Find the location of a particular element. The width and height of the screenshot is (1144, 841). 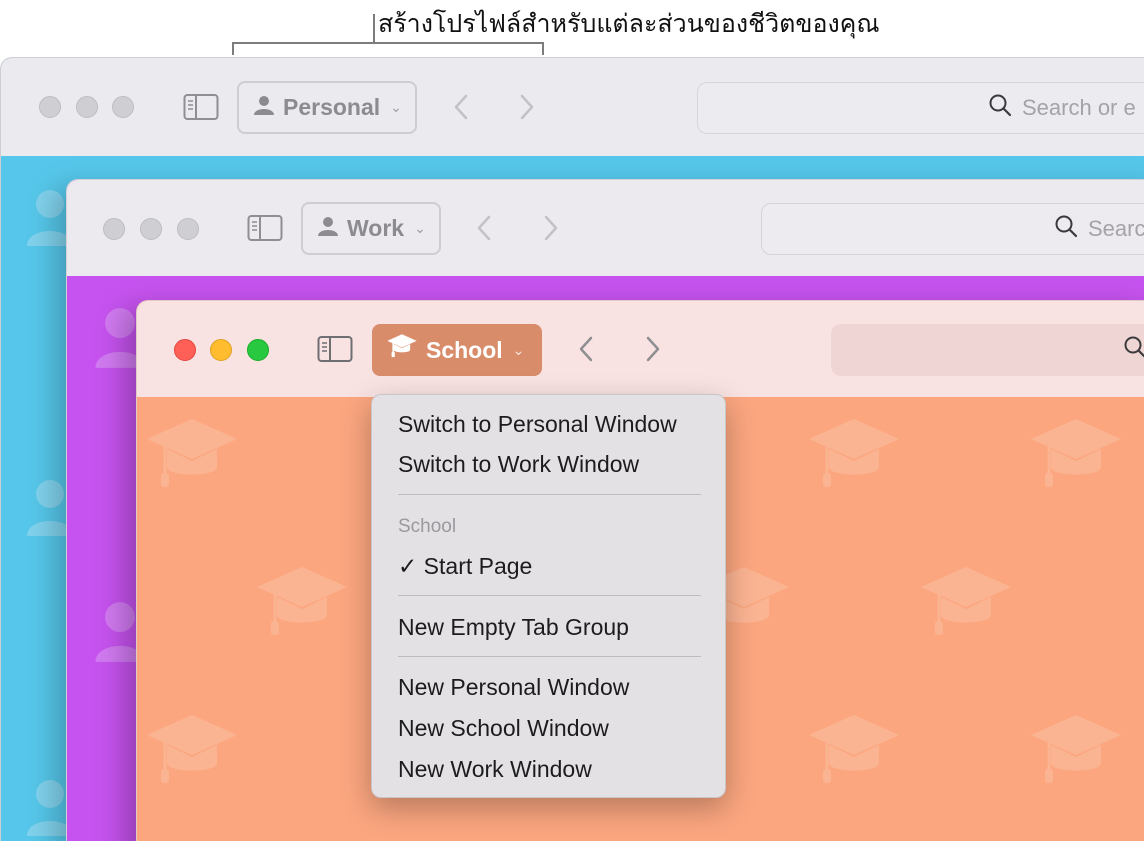

search-placeholder: Search or e is located at coordinates (1079, 107).